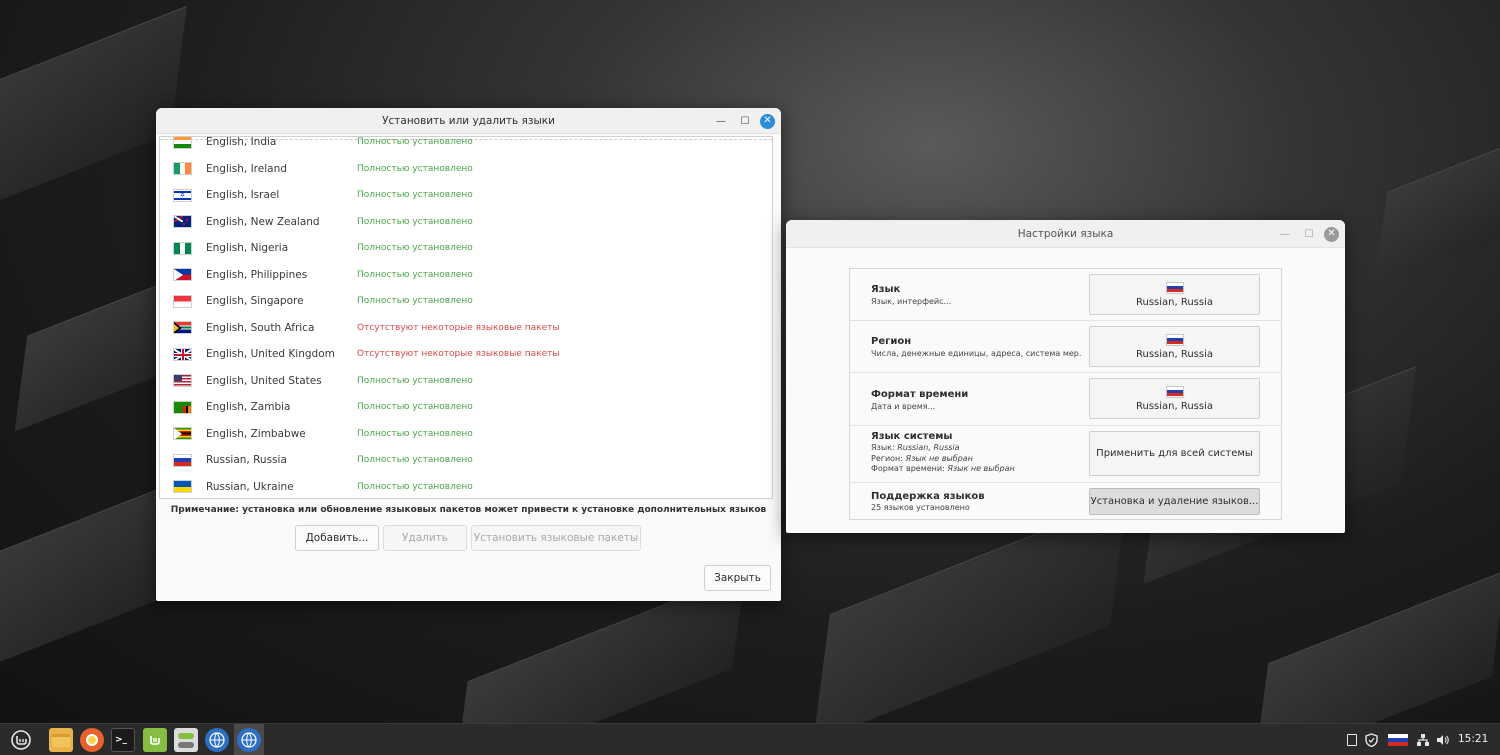 This screenshot has width=1500, height=755. Describe the element at coordinates (466, 301) in the screenshot. I see `language-row: English, Singapore Полностью установлено` at that location.